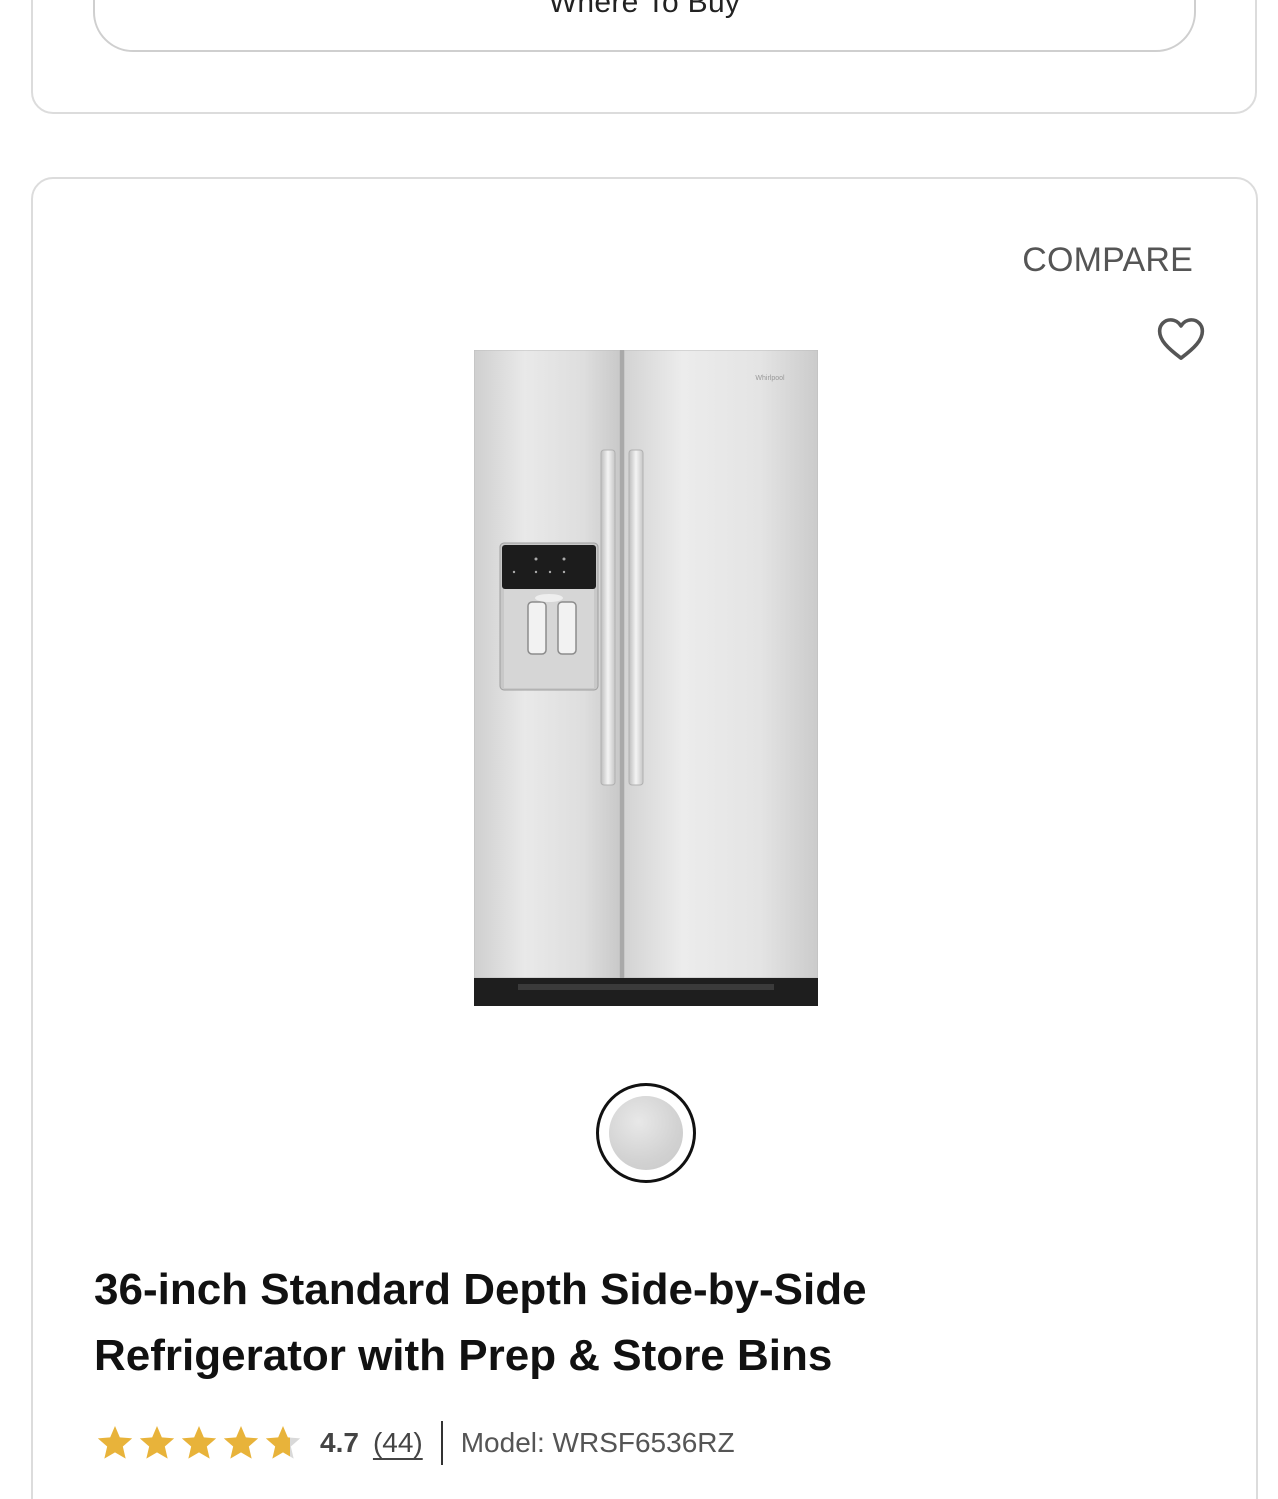 The image size is (1278, 1499). I want to click on star-rating, so click(199, 1443).